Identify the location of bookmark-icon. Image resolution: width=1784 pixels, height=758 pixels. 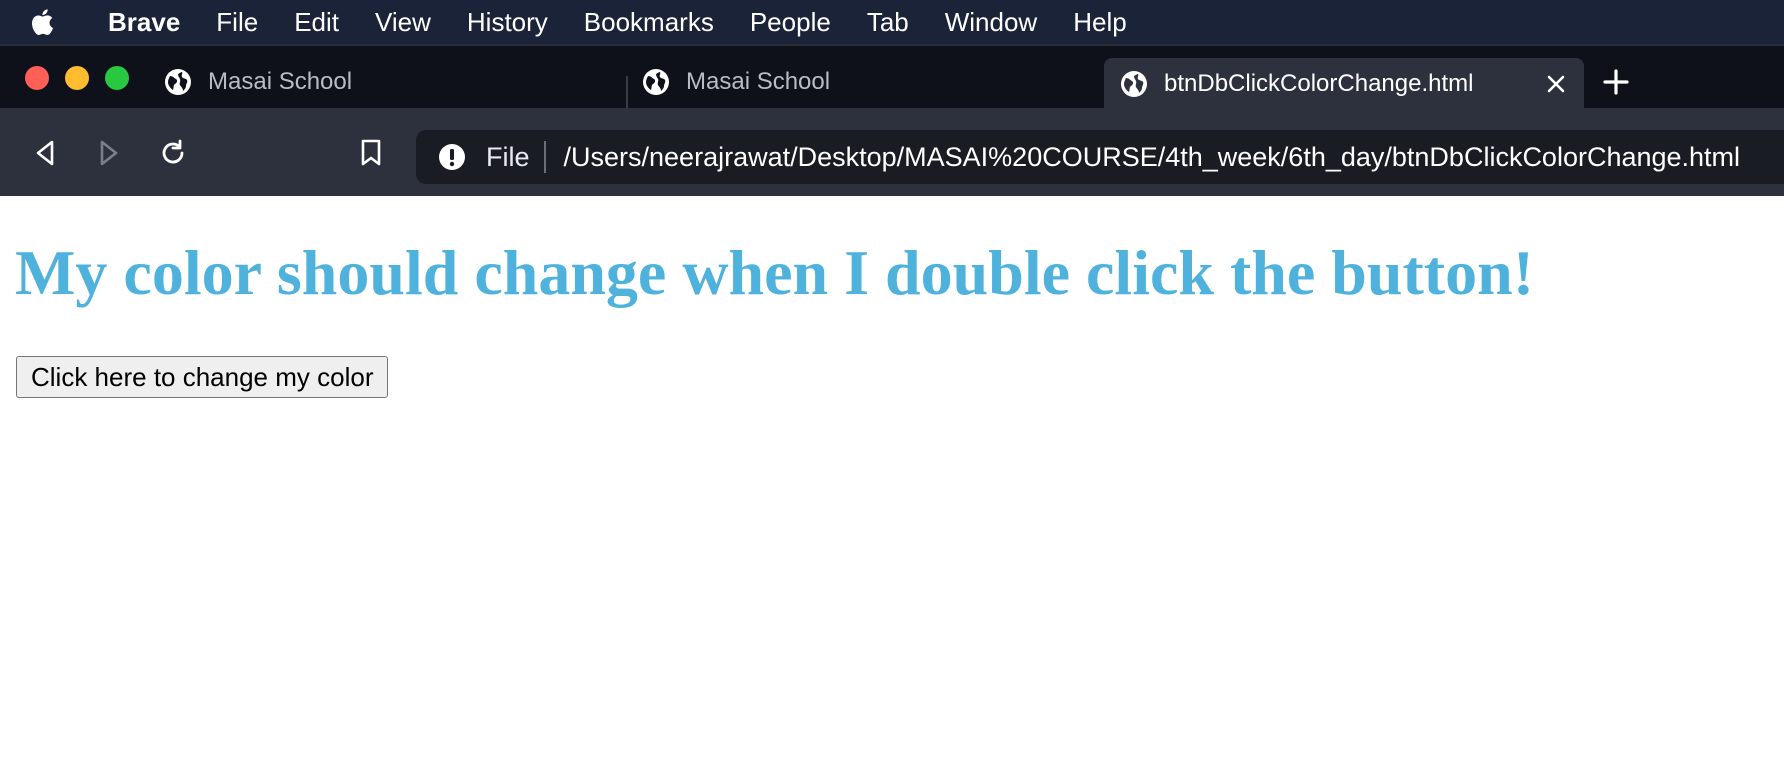
(371, 152).